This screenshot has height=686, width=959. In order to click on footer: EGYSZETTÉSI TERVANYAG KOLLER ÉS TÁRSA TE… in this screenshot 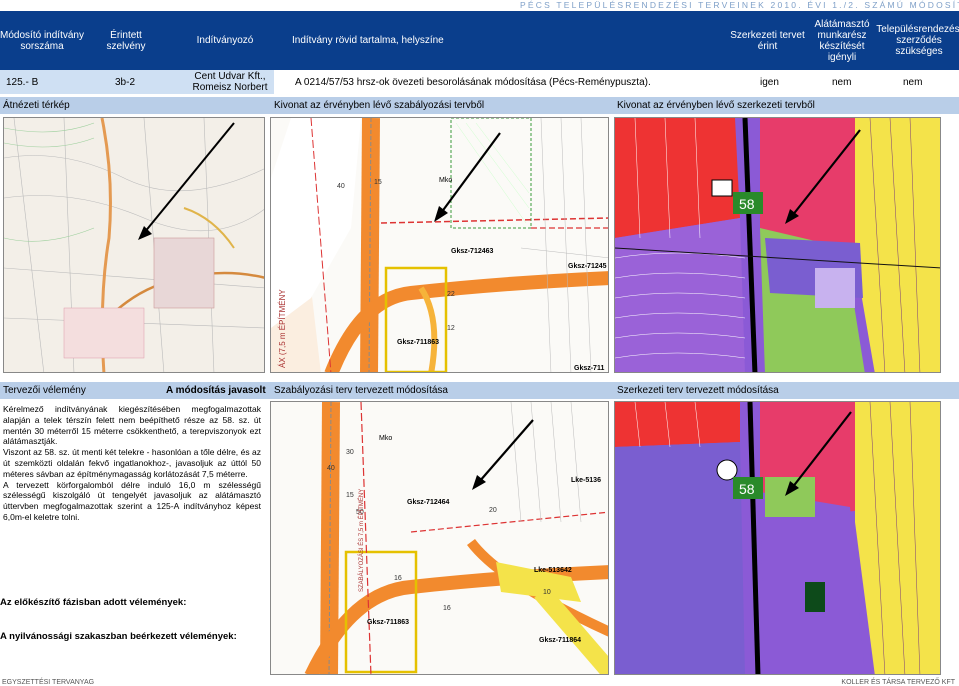, I will do `click(479, 682)`.